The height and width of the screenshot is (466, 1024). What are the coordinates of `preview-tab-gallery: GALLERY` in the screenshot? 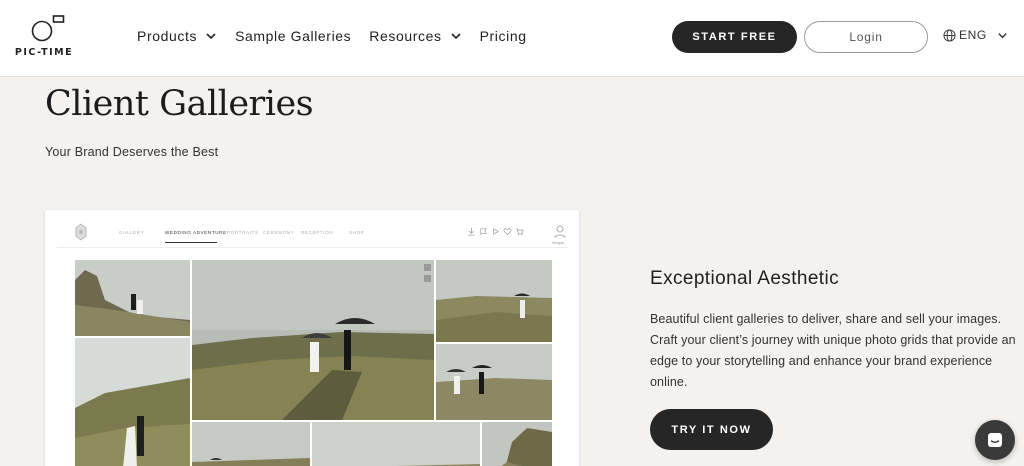 It's located at (132, 232).